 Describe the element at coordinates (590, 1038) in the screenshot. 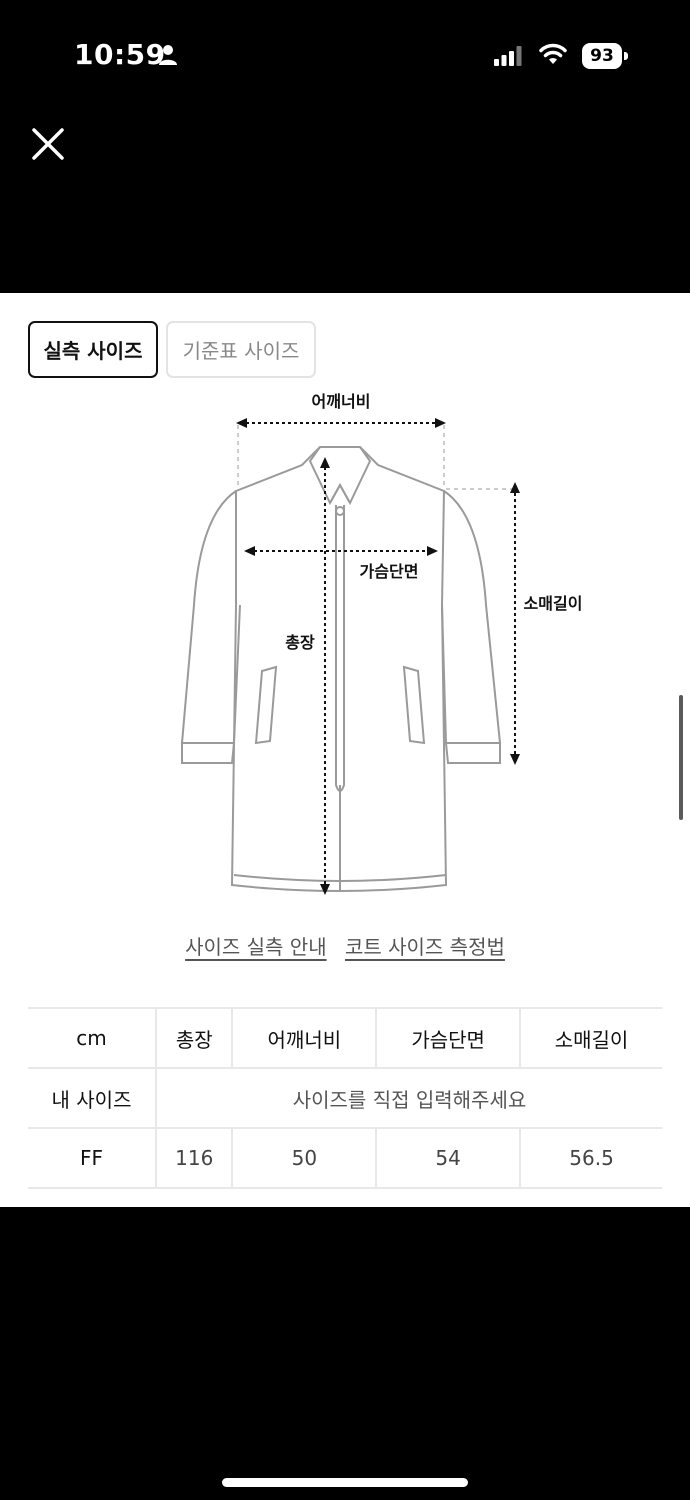

I see `header-sleeve: 소매길이` at that location.